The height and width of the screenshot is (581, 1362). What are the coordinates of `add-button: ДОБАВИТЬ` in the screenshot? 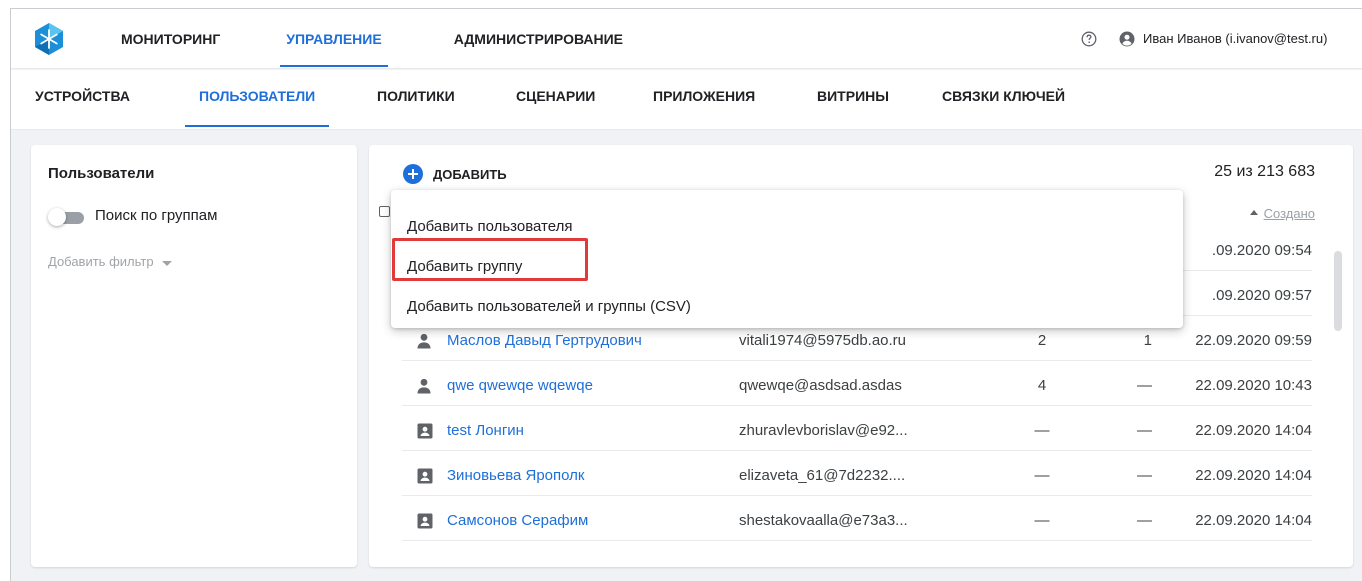 It's located at (455, 174).